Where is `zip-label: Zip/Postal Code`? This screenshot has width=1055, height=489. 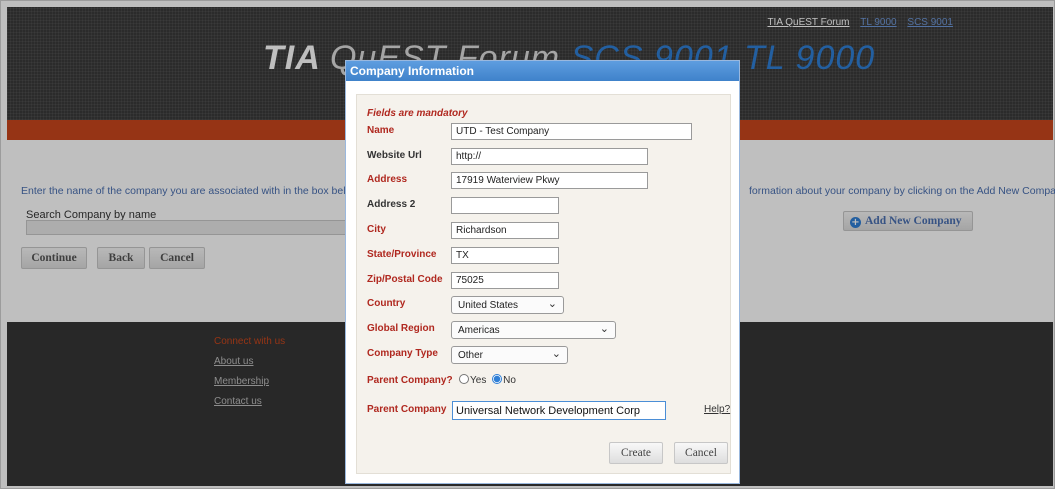 zip-label: Zip/Postal Code is located at coordinates (405, 279).